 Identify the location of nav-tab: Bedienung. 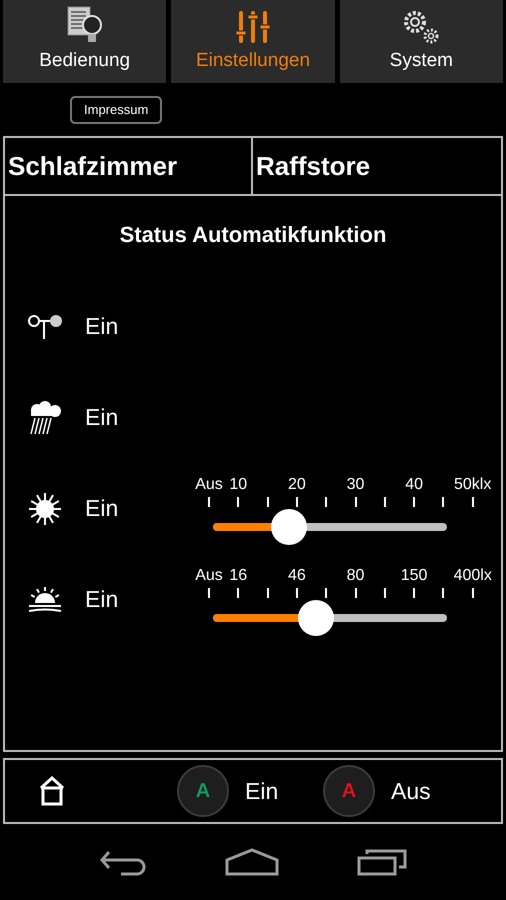
(84, 41).